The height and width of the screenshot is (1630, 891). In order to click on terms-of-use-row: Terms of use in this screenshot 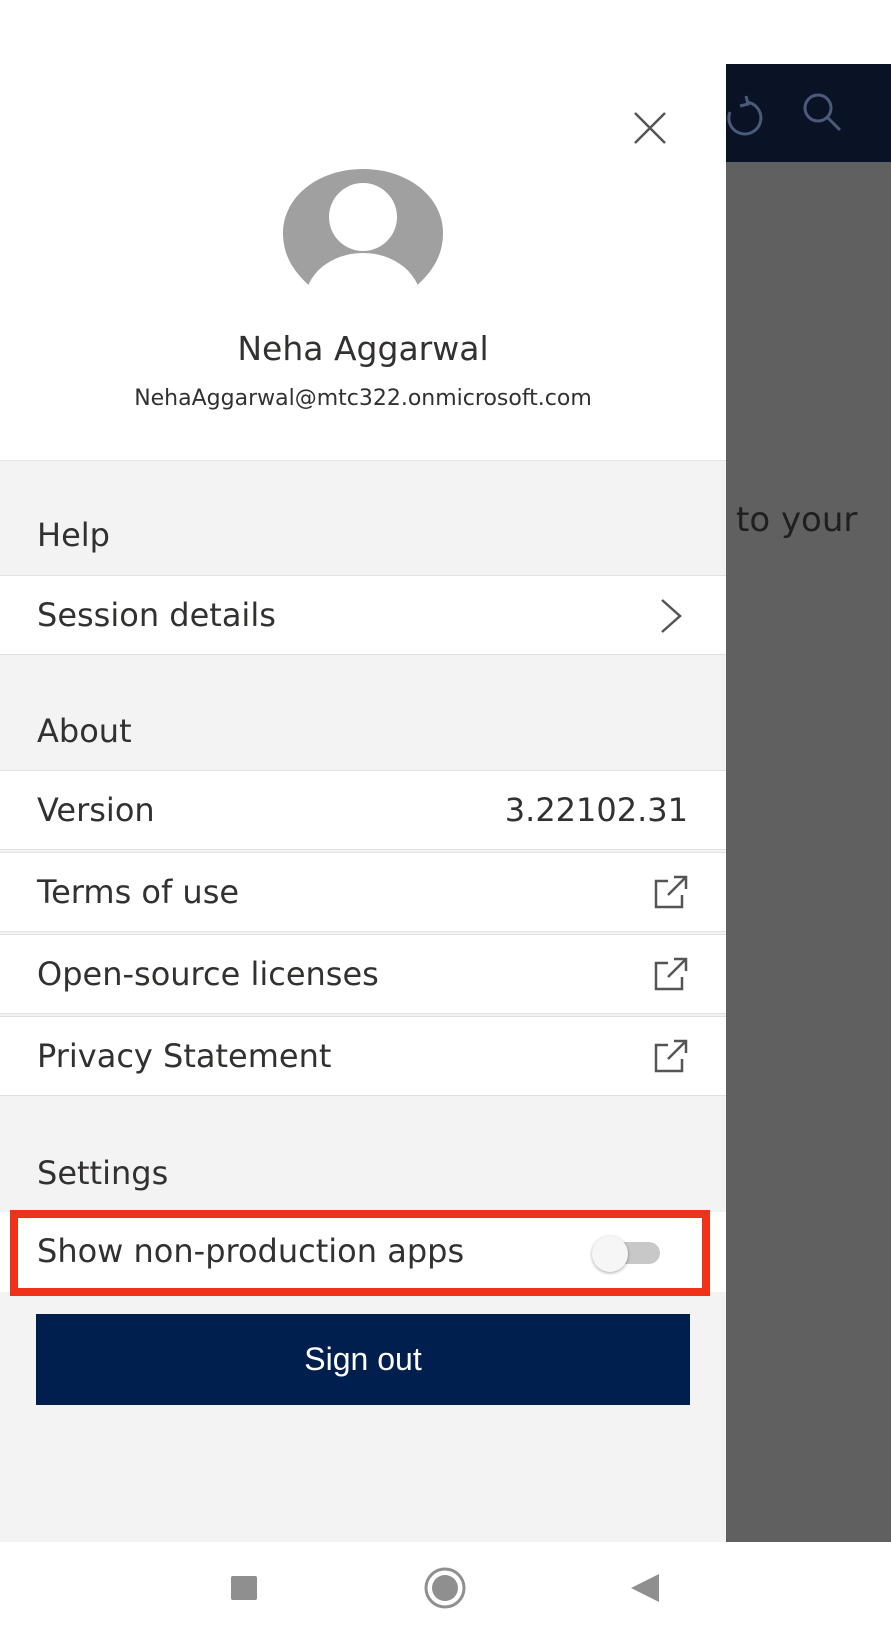, I will do `click(363, 892)`.